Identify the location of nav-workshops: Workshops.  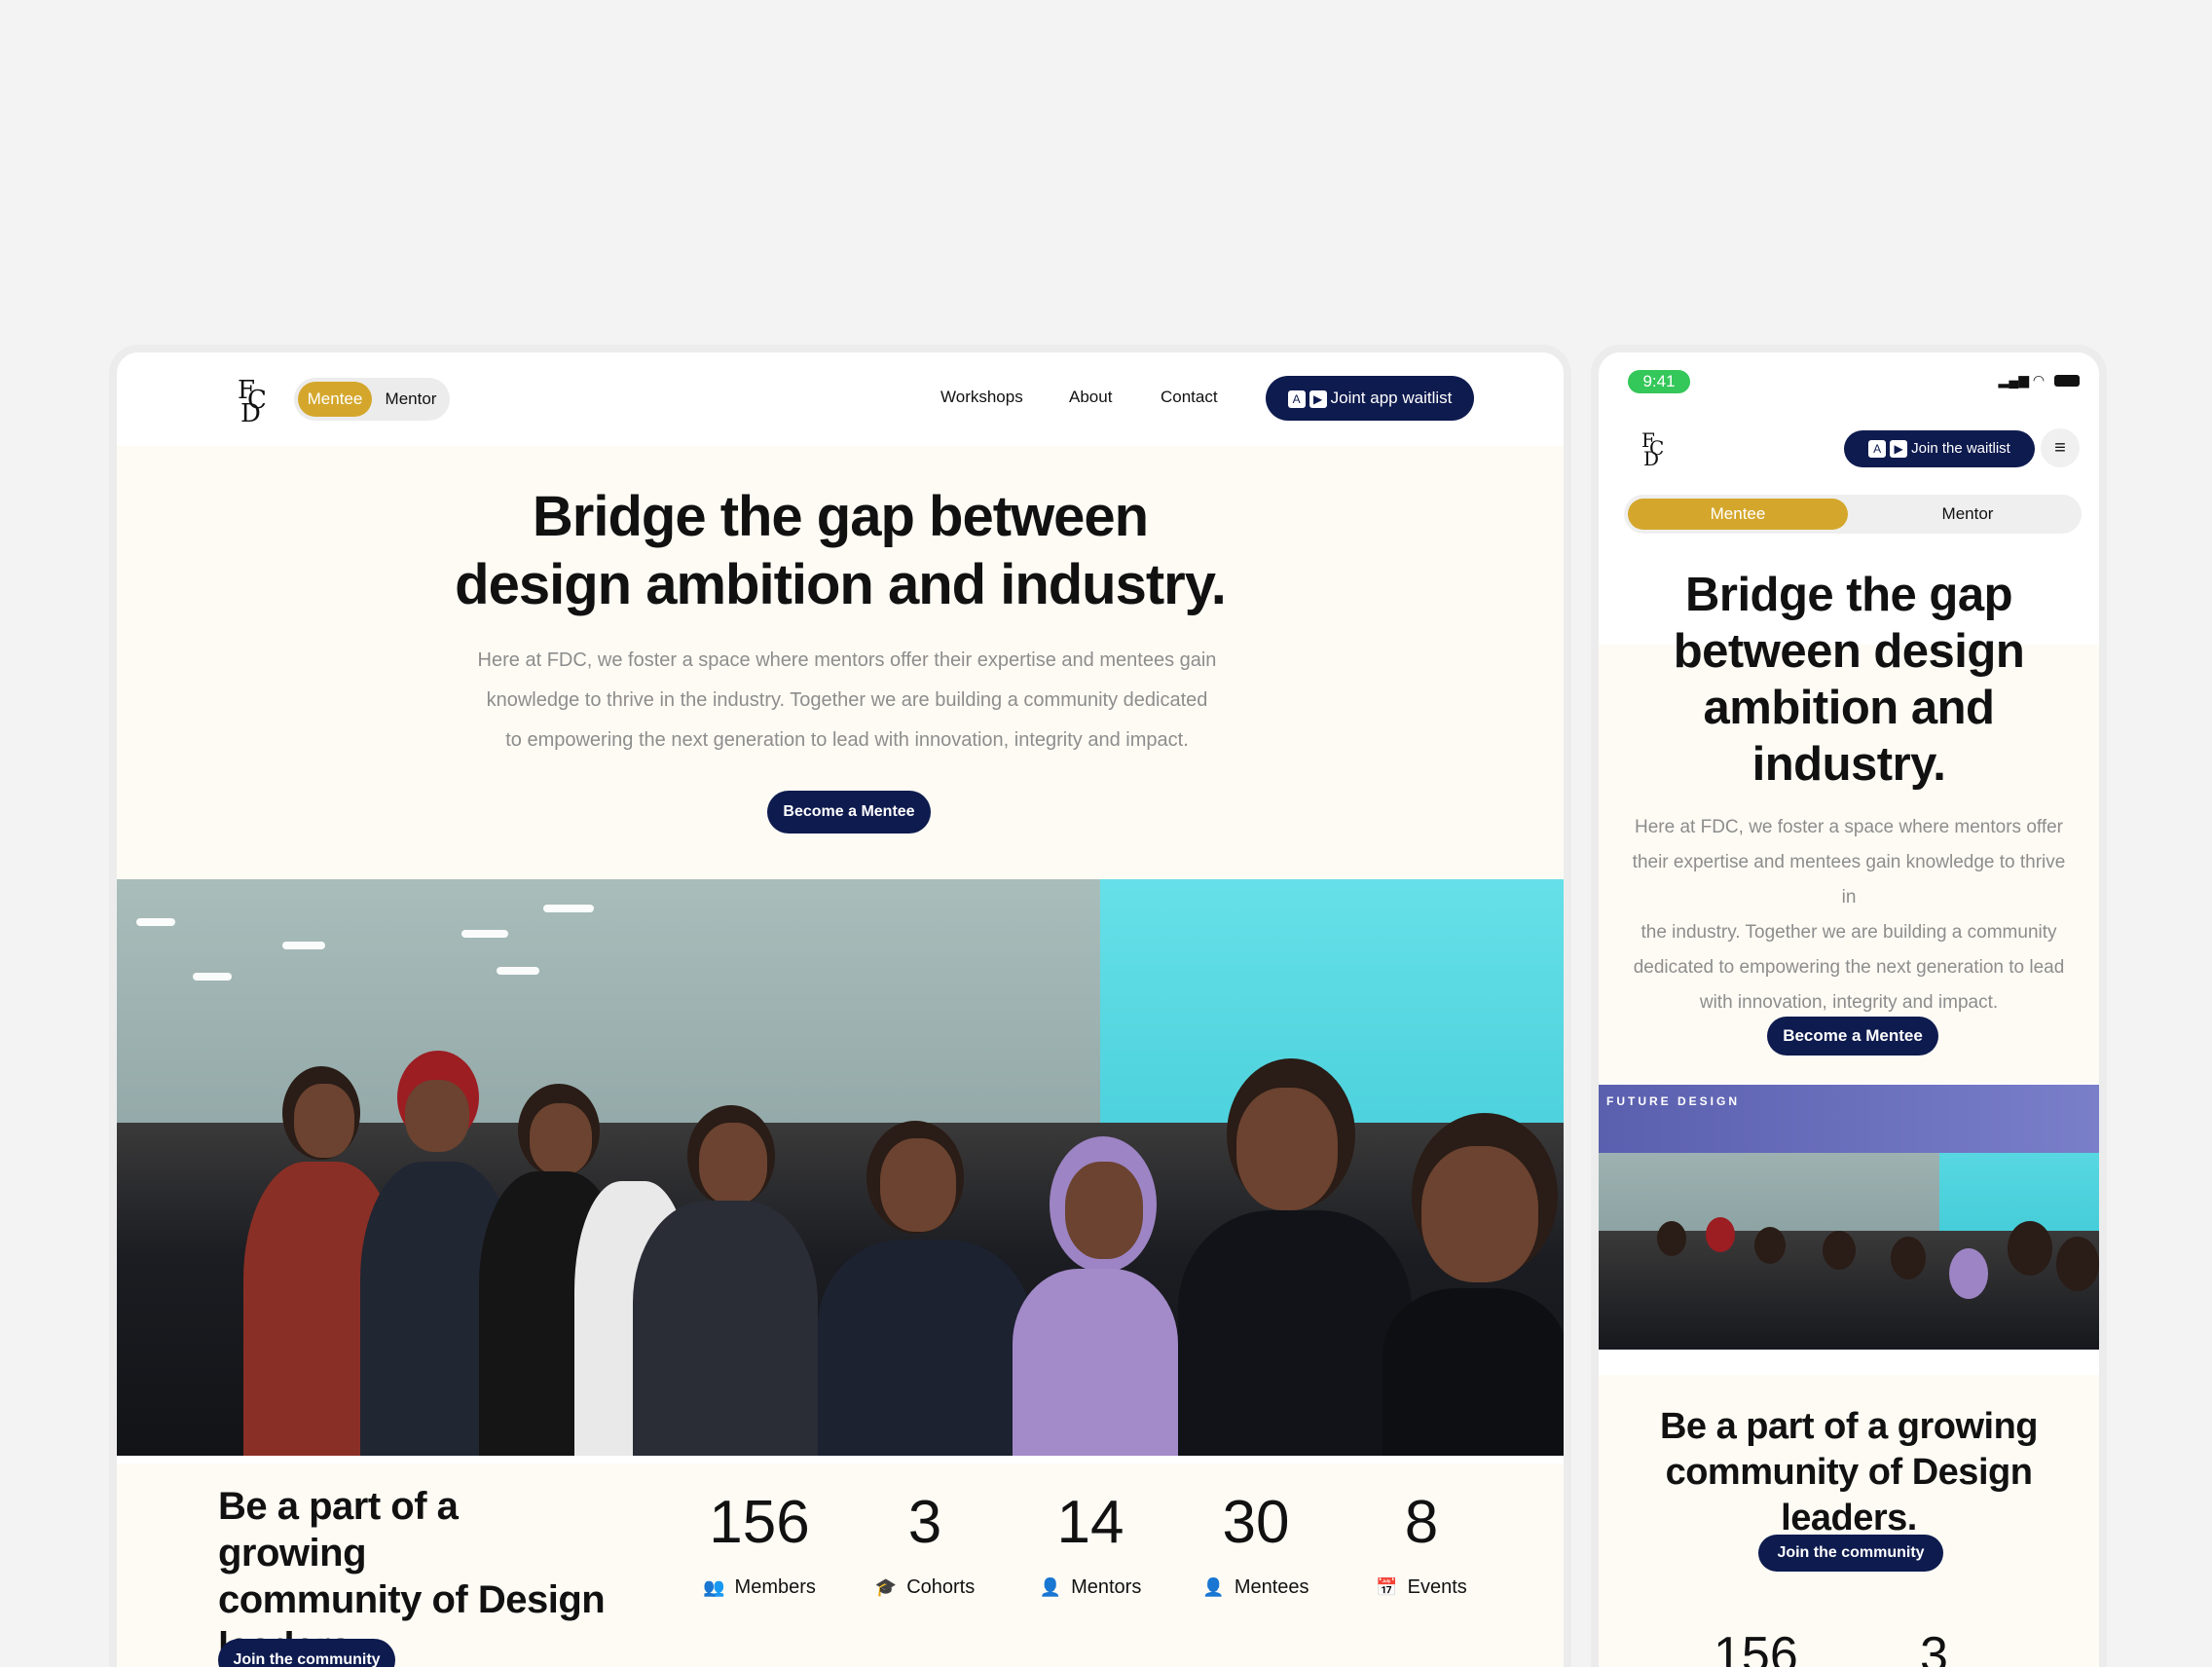
(981, 398).